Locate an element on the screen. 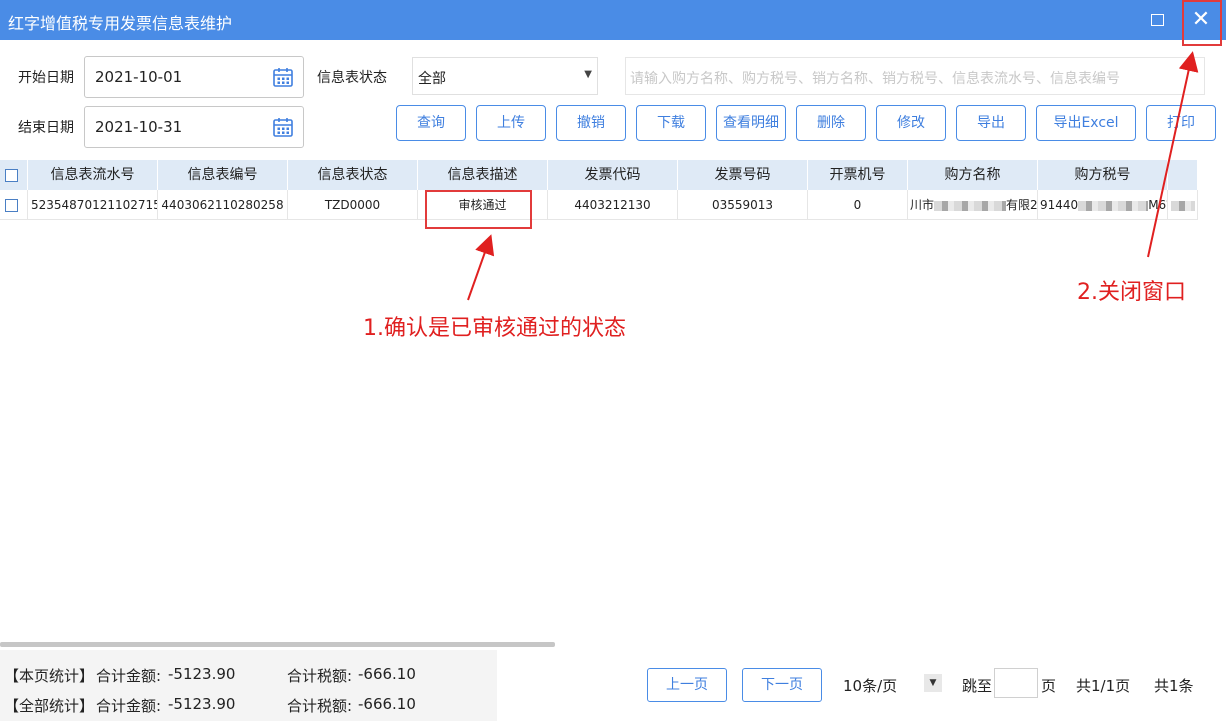 The height and width of the screenshot is (721, 1226). header-serial: 信息表流水号 is located at coordinates (93, 175).